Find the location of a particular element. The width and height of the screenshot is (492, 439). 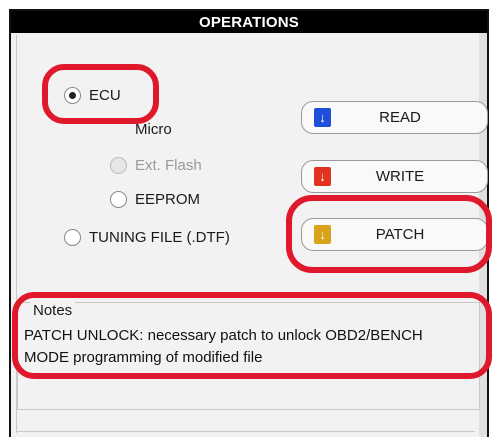

radio-tuning-file: TUNING FILE (.DTF) is located at coordinates (147, 237).